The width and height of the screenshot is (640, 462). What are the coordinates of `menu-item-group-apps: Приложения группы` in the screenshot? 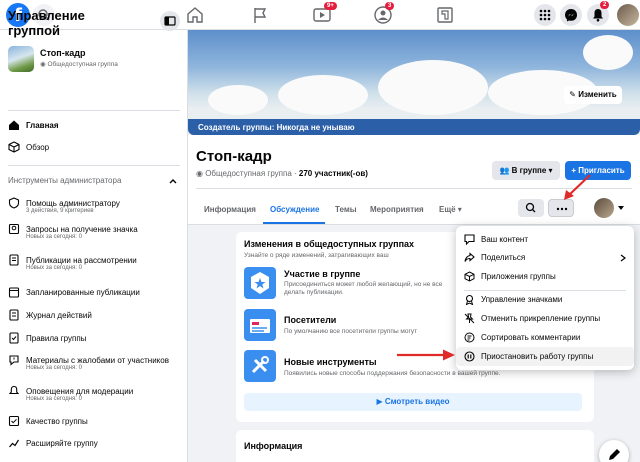 It's located at (545, 276).